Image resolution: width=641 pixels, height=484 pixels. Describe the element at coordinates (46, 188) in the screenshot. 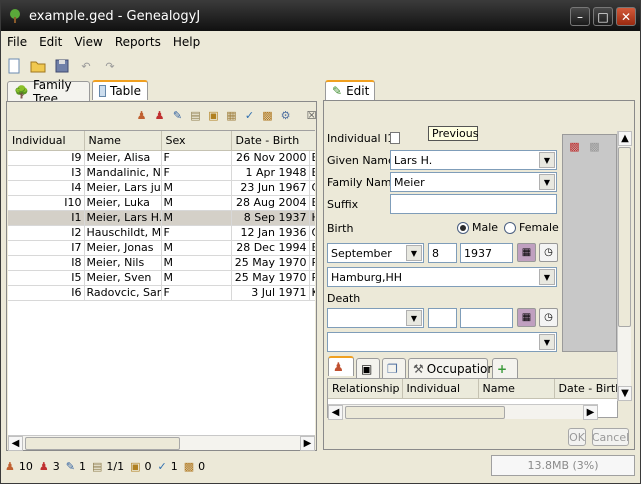

I see `cell-id: I4` at that location.